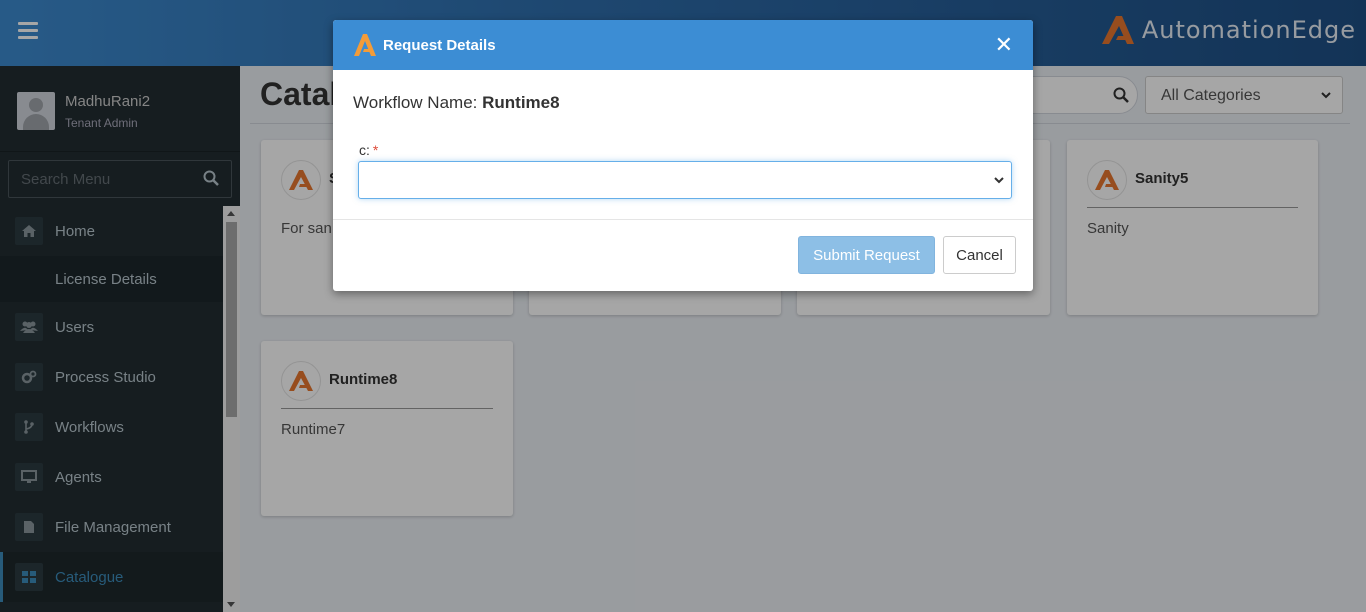 The width and height of the screenshot is (1366, 612). I want to click on field-c-label: c: *, so click(368, 150).